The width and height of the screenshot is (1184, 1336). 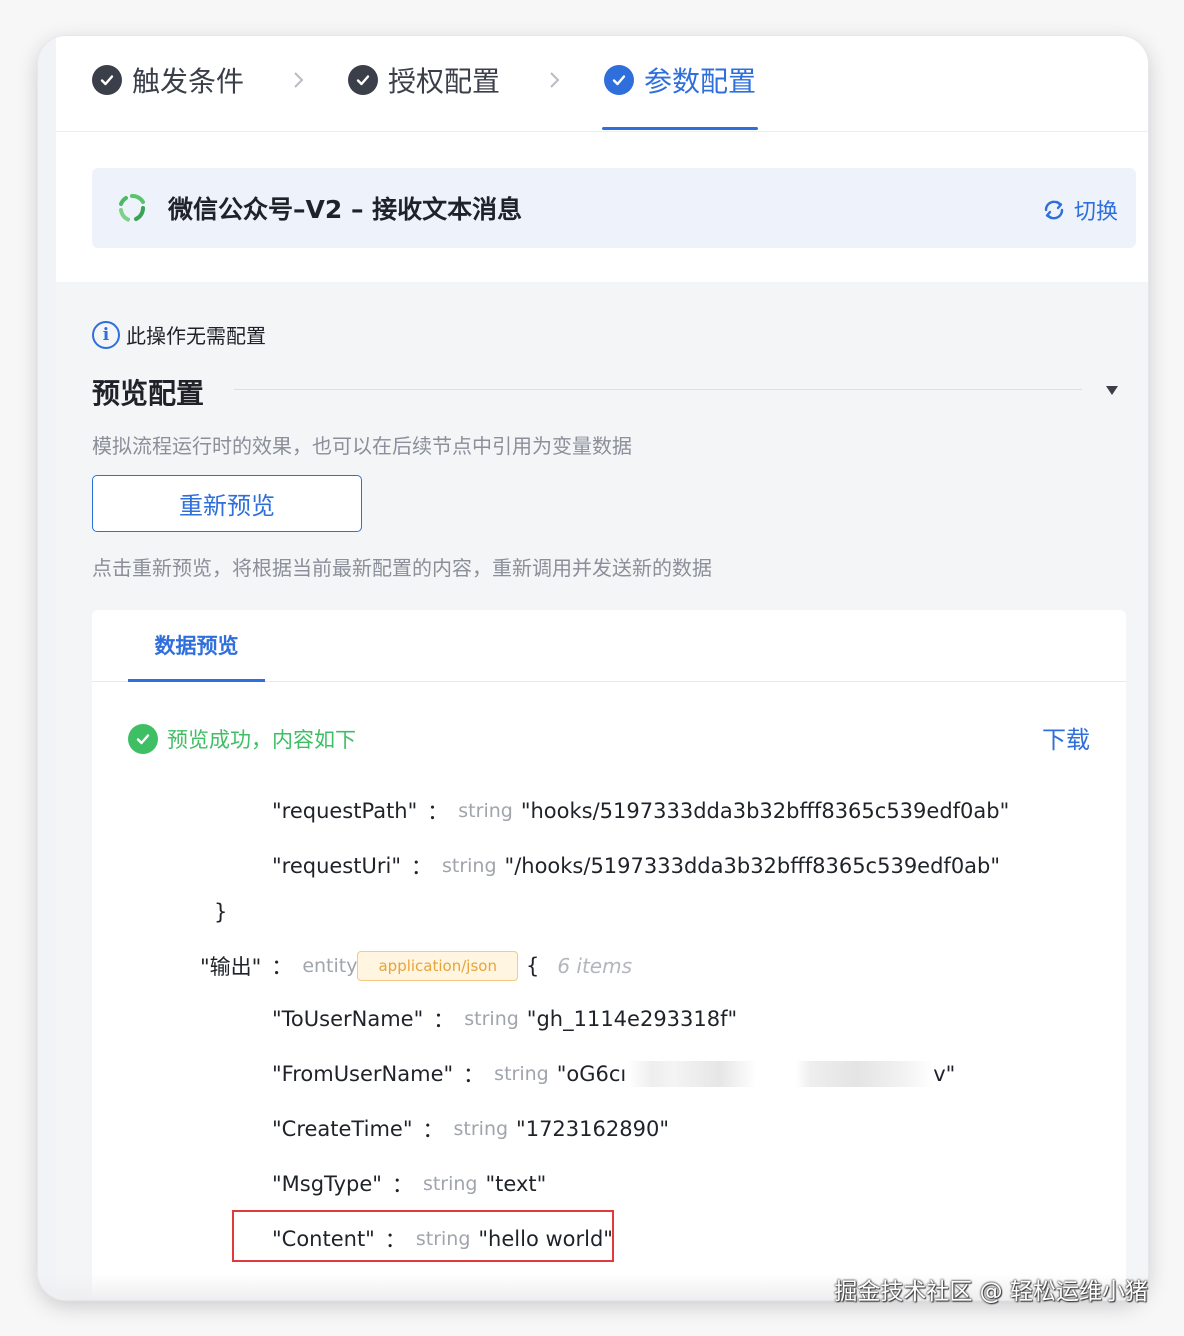 What do you see at coordinates (781, 1074) in the screenshot?
I see `redacted-blur` at bounding box center [781, 1074].